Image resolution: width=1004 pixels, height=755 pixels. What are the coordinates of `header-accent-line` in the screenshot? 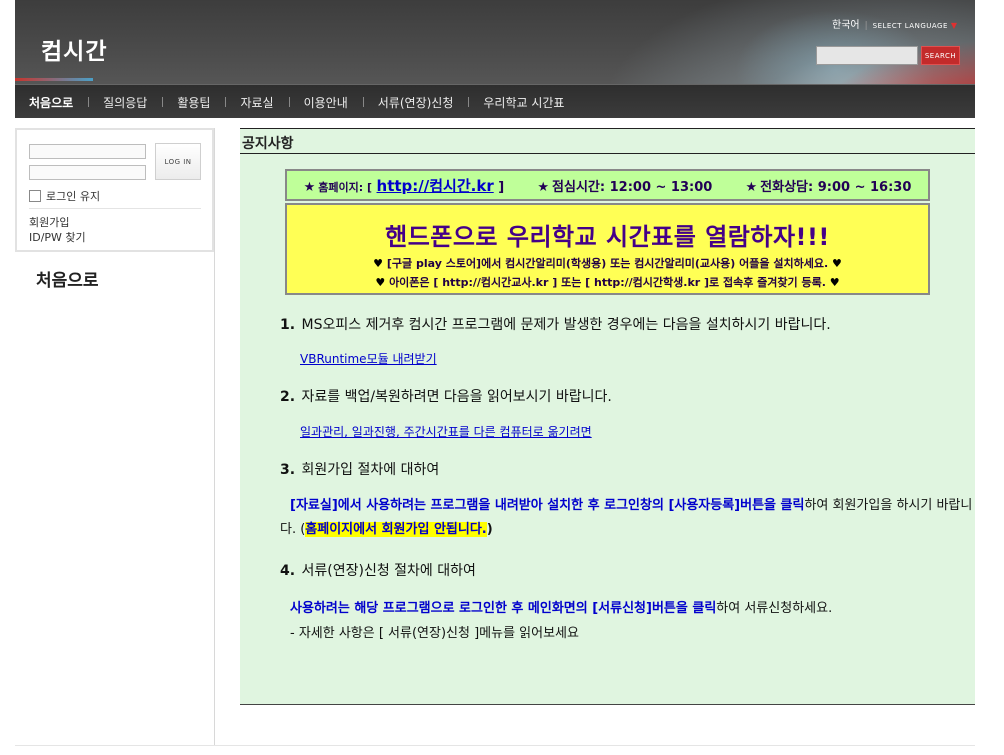 It's located at (54, 79).